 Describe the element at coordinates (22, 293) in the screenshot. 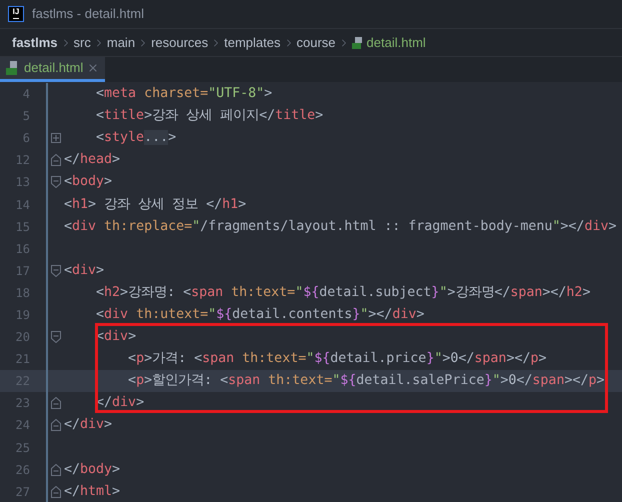

I see `line-number: 18` at that location.